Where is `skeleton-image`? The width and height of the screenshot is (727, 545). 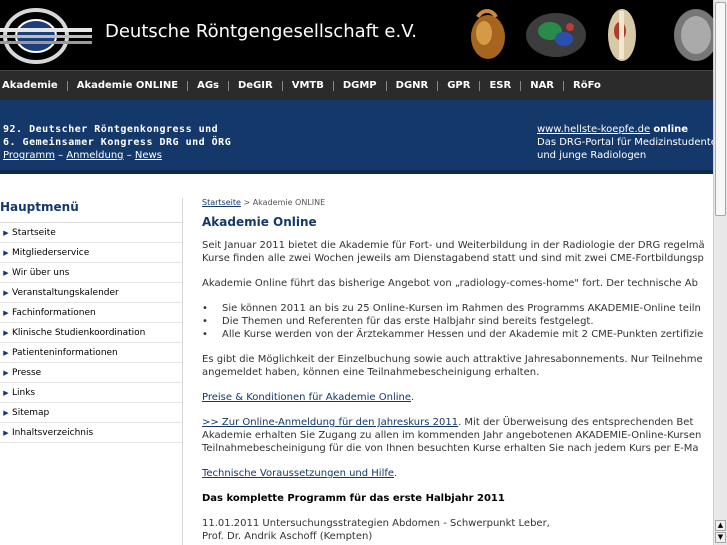
skeleton-image is located at coordinates (622, 35).